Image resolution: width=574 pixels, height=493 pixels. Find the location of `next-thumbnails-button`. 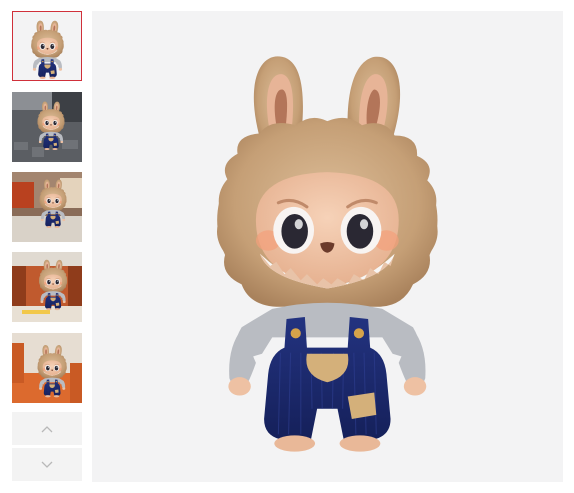

next-thumbnails-button is located at coordinates (47, 464).